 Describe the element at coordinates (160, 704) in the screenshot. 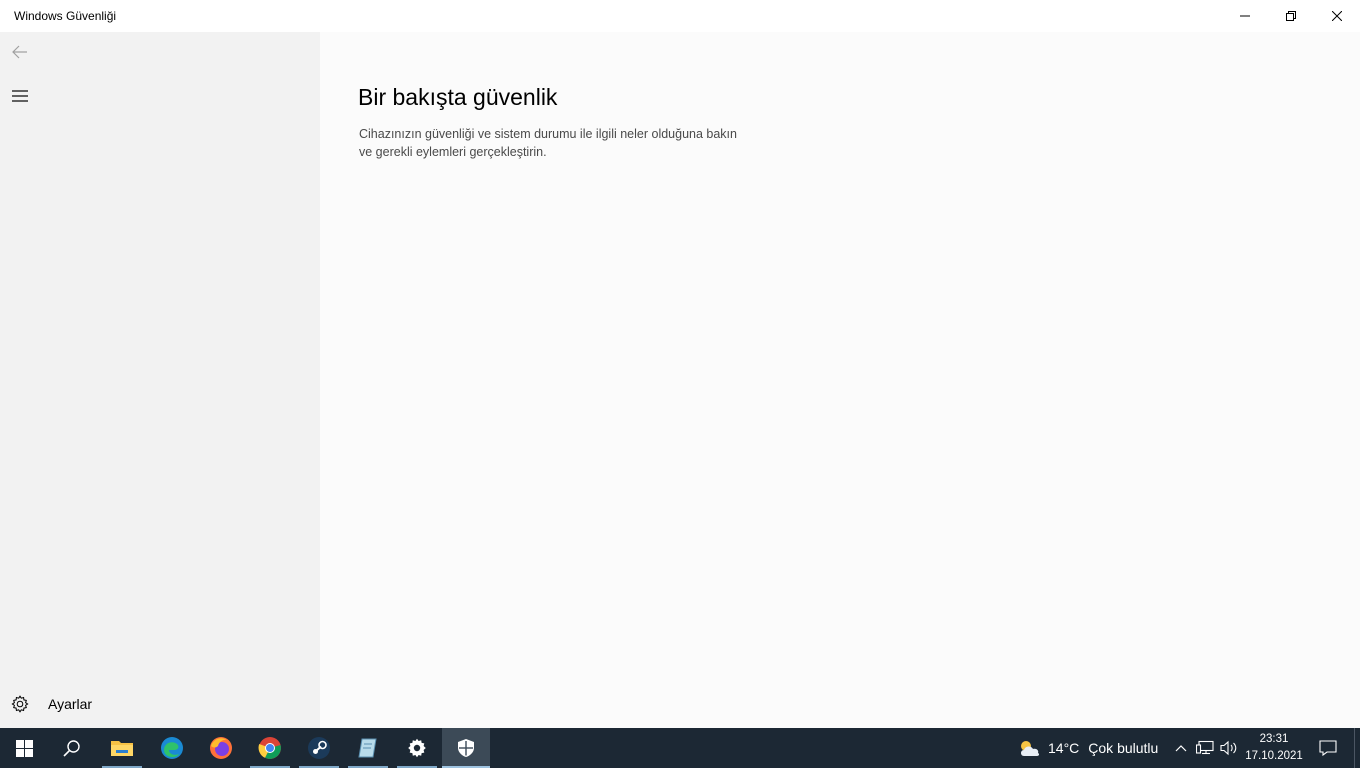

I see `settings-nav-item: Ayarlar` at that location.